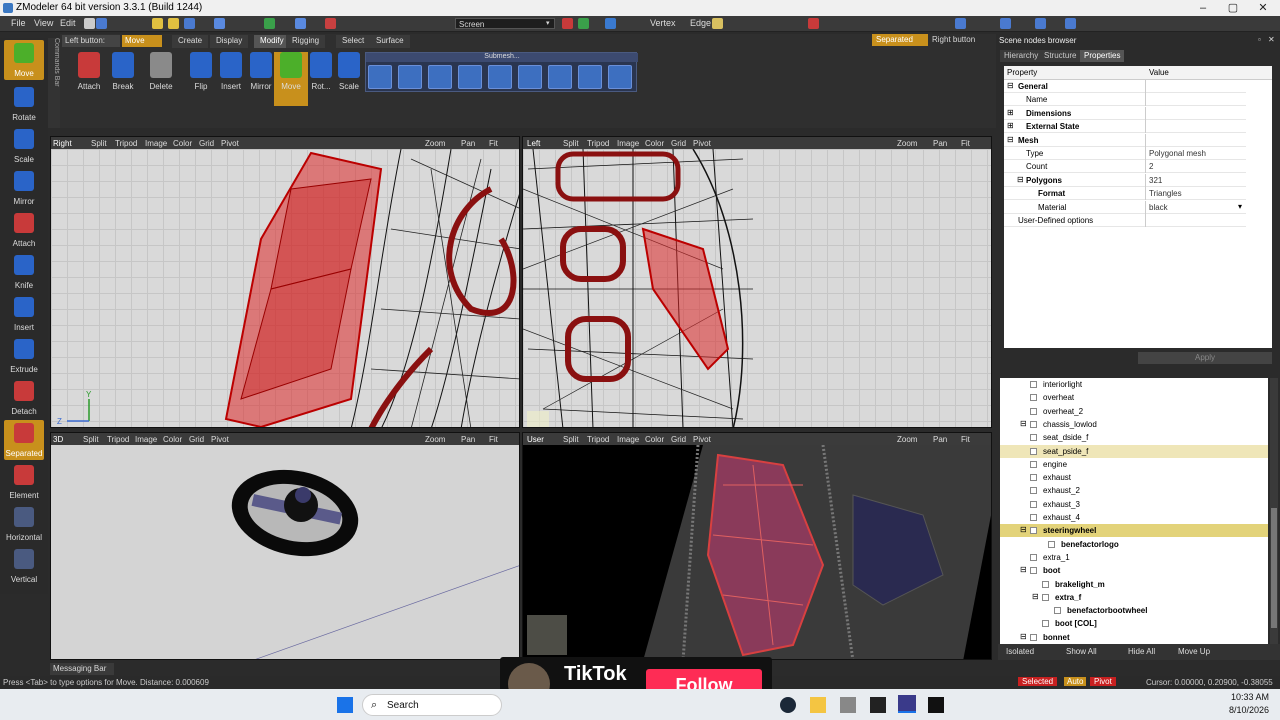  Describe the element at coordinates (24, 356) in the screenshot. I see `tool-extrude-button: Extrude` at that location.